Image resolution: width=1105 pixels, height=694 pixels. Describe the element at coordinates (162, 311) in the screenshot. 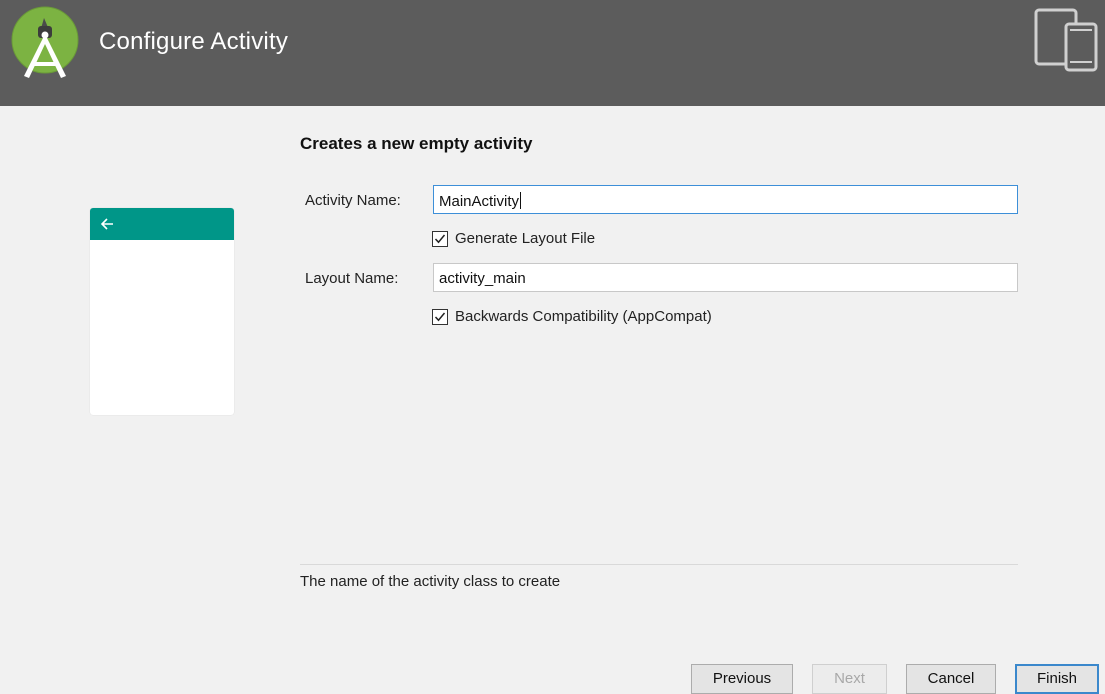

I see `activity-preview` at that location.